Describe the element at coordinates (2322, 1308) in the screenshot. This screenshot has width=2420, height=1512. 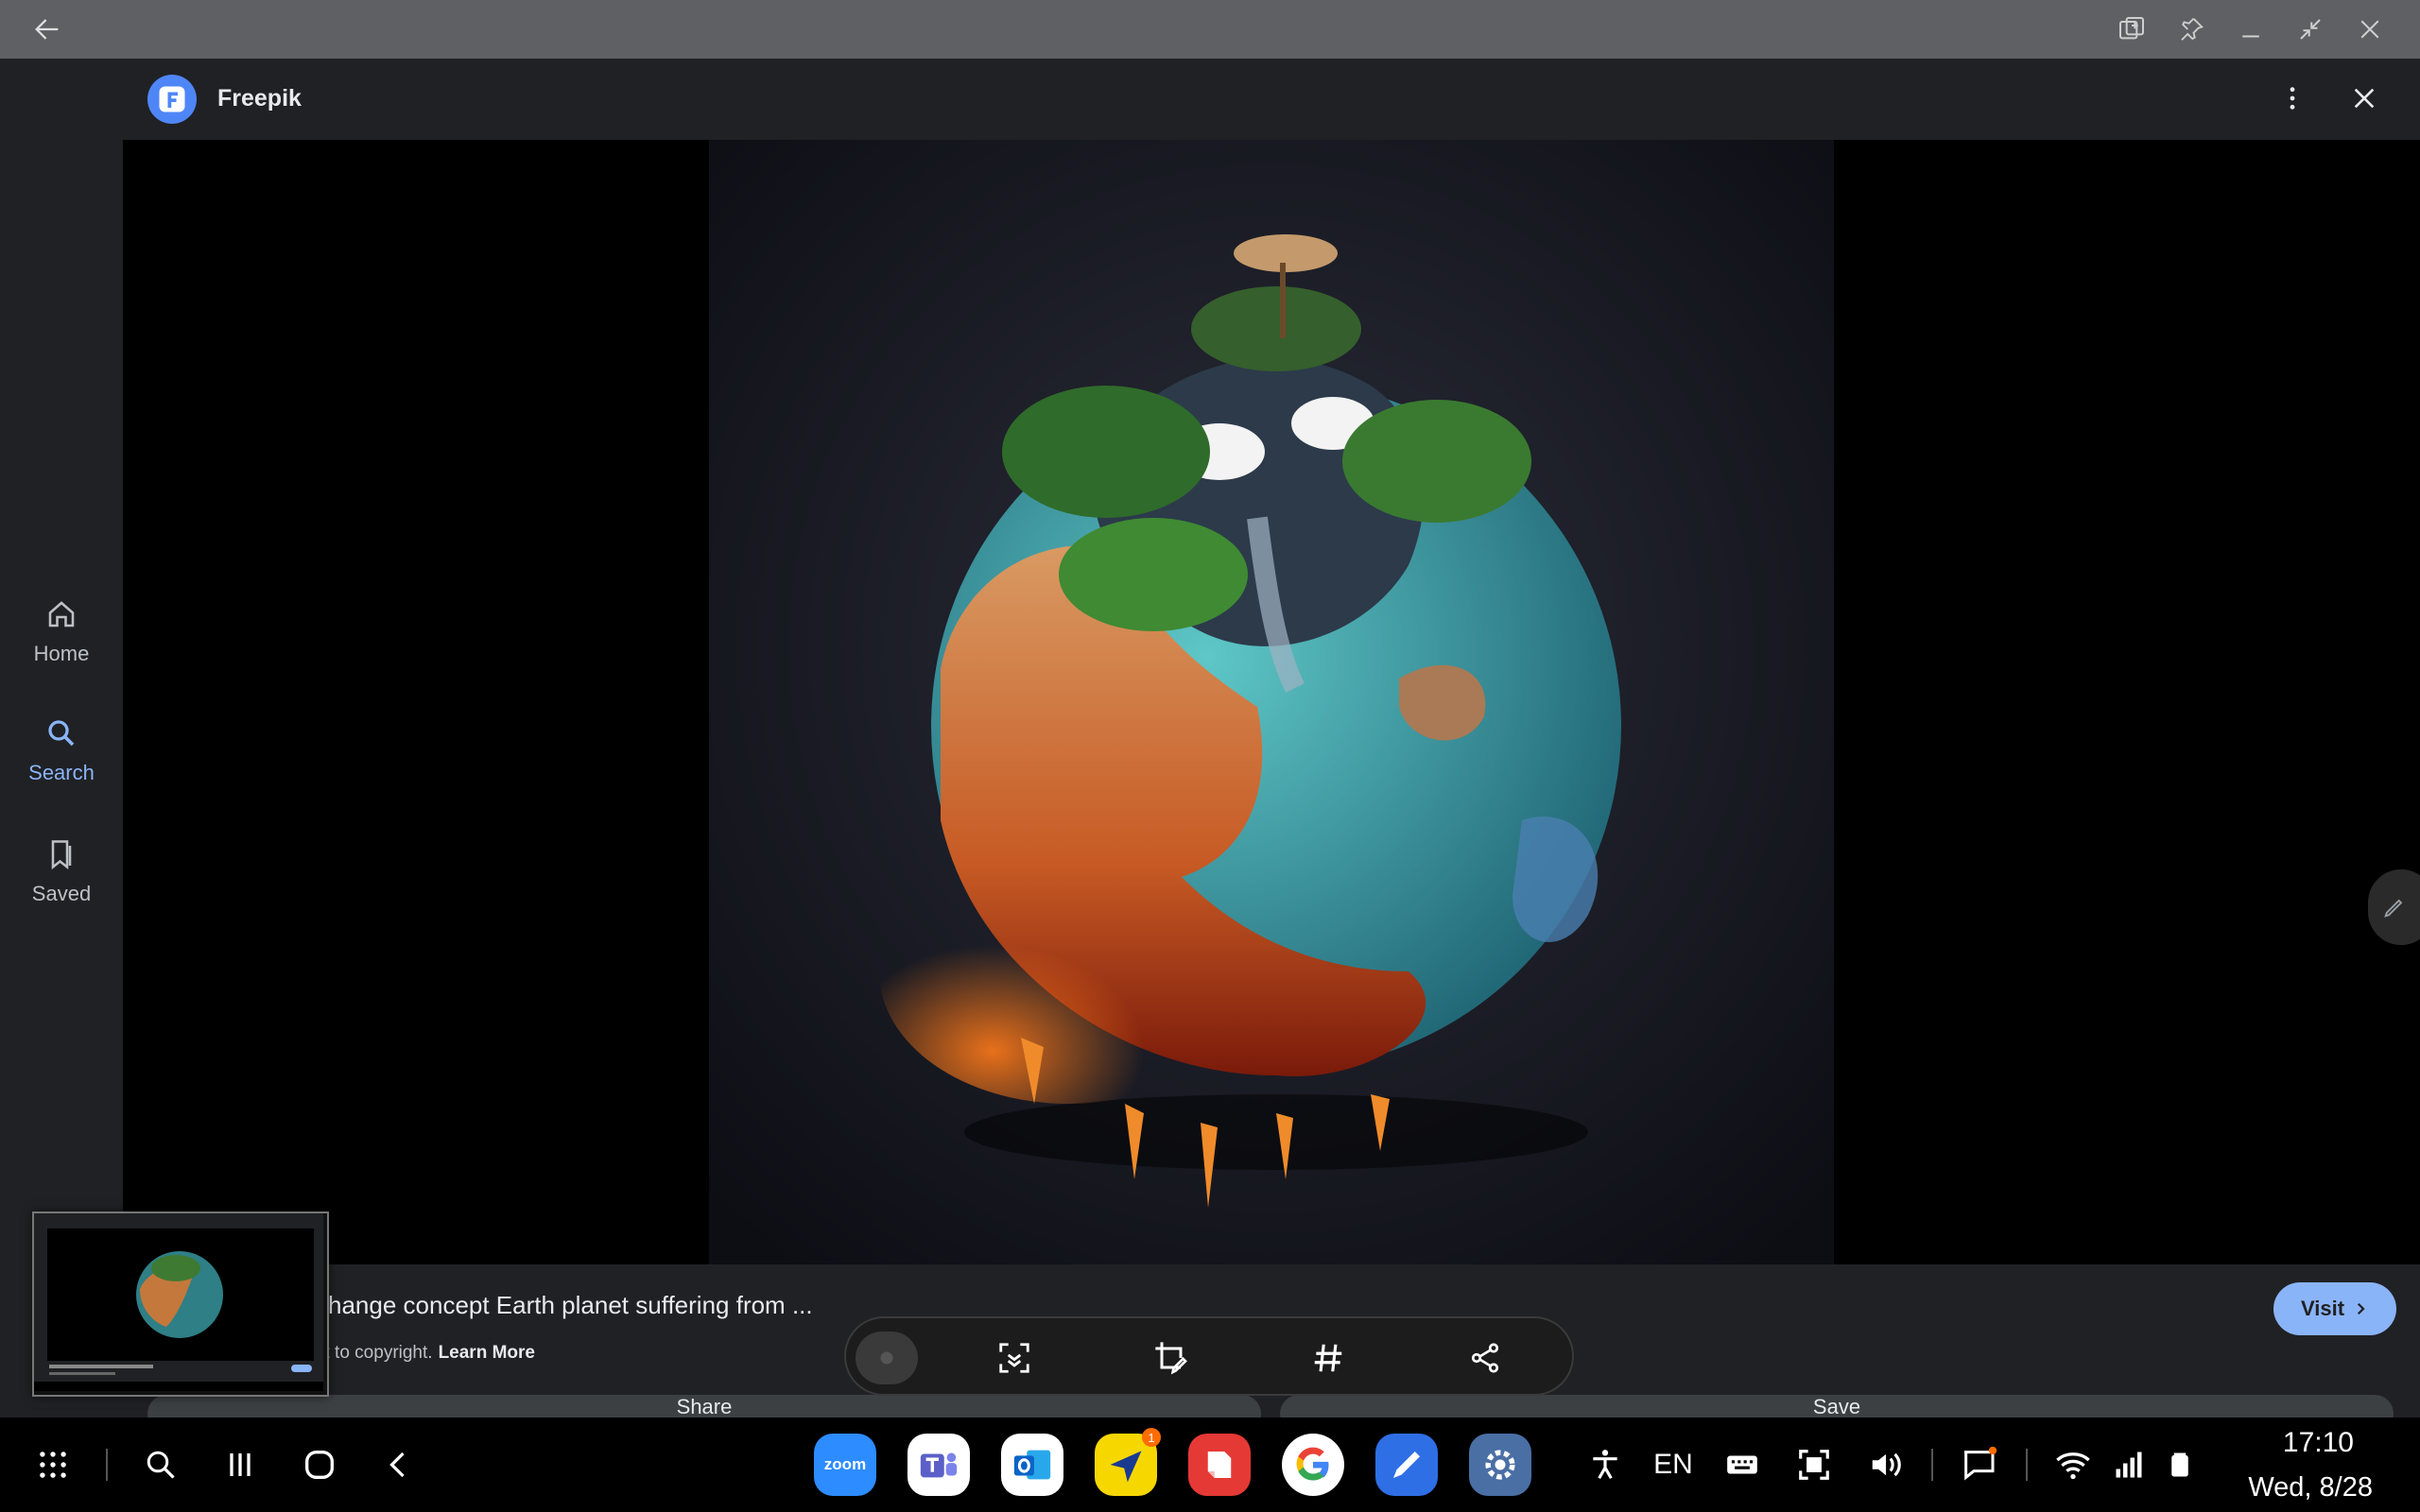
I see `visit-label: Visit` at that location.